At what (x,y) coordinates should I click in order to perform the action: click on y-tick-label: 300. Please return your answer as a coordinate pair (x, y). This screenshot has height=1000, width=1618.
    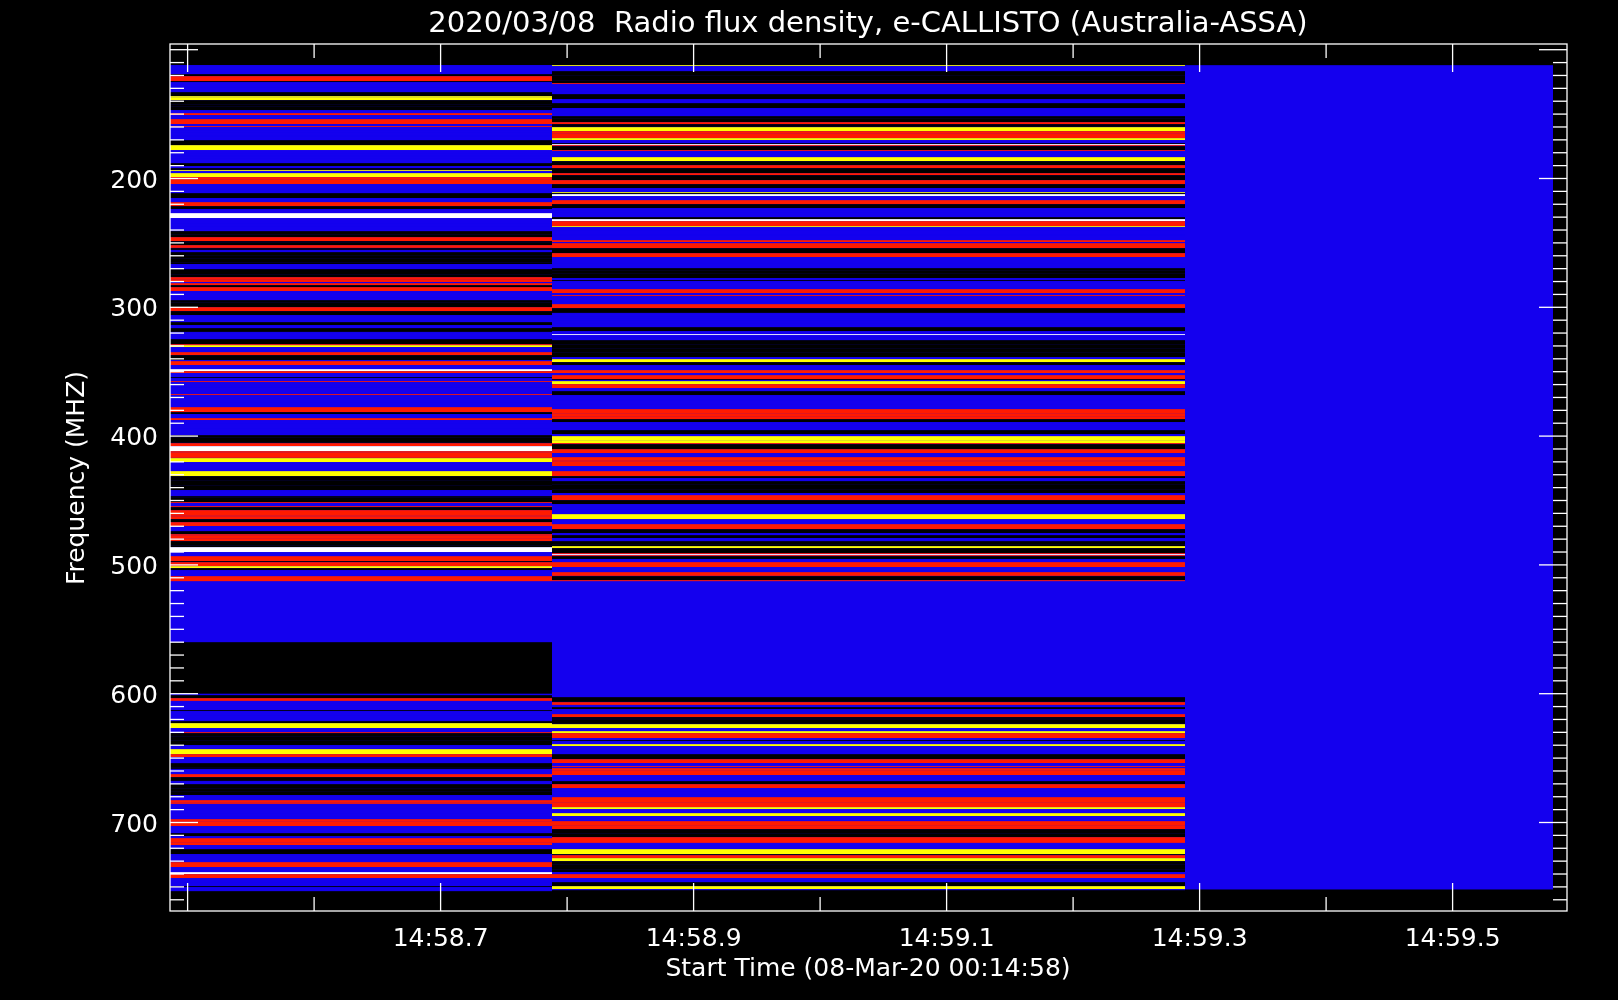
    Looking at the image, I should click on (134, 308).